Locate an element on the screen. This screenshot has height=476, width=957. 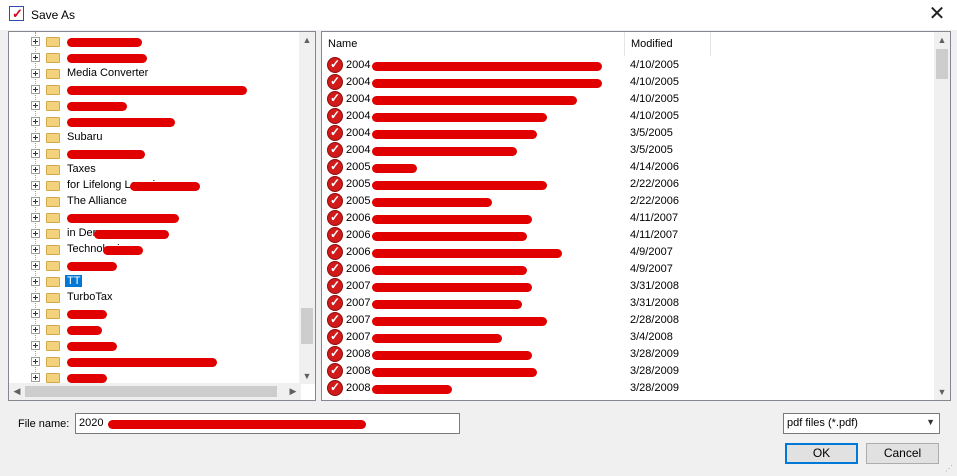
tree-item: Media Converter is located at coordinates (155, 74).